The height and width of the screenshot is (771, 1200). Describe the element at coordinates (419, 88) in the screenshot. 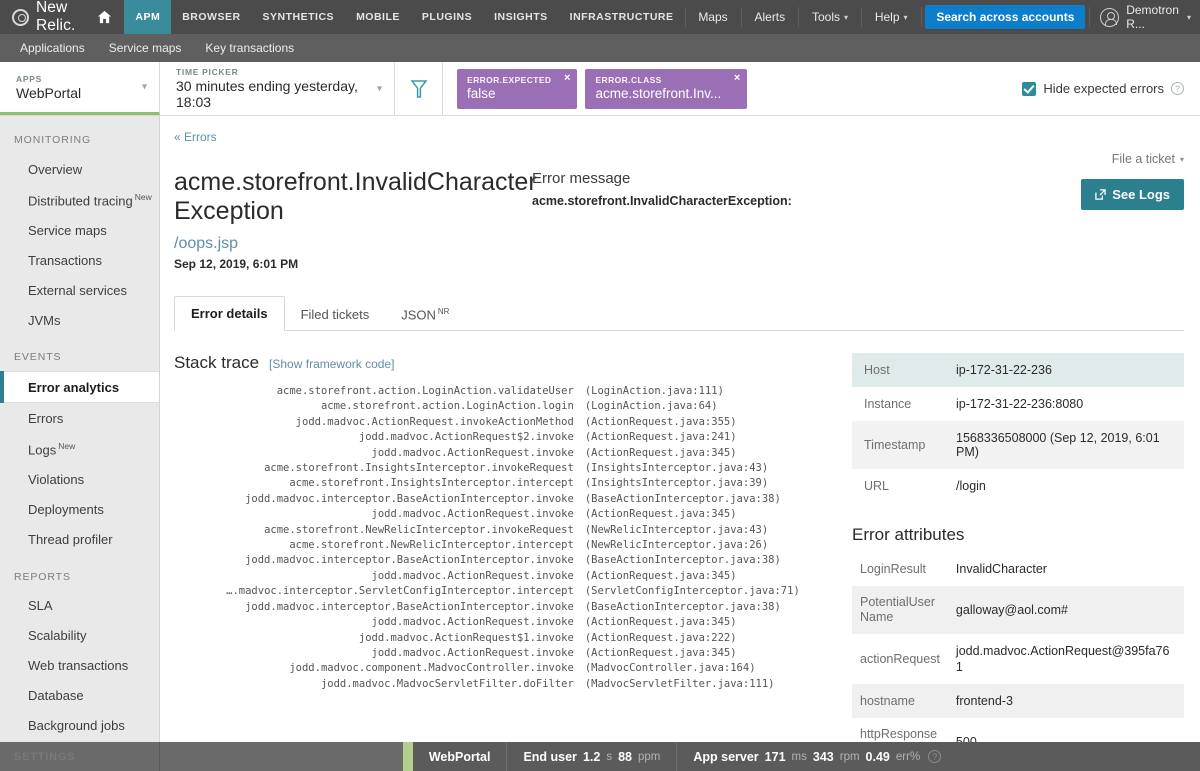

I see `filter-funnel-button` at that location.